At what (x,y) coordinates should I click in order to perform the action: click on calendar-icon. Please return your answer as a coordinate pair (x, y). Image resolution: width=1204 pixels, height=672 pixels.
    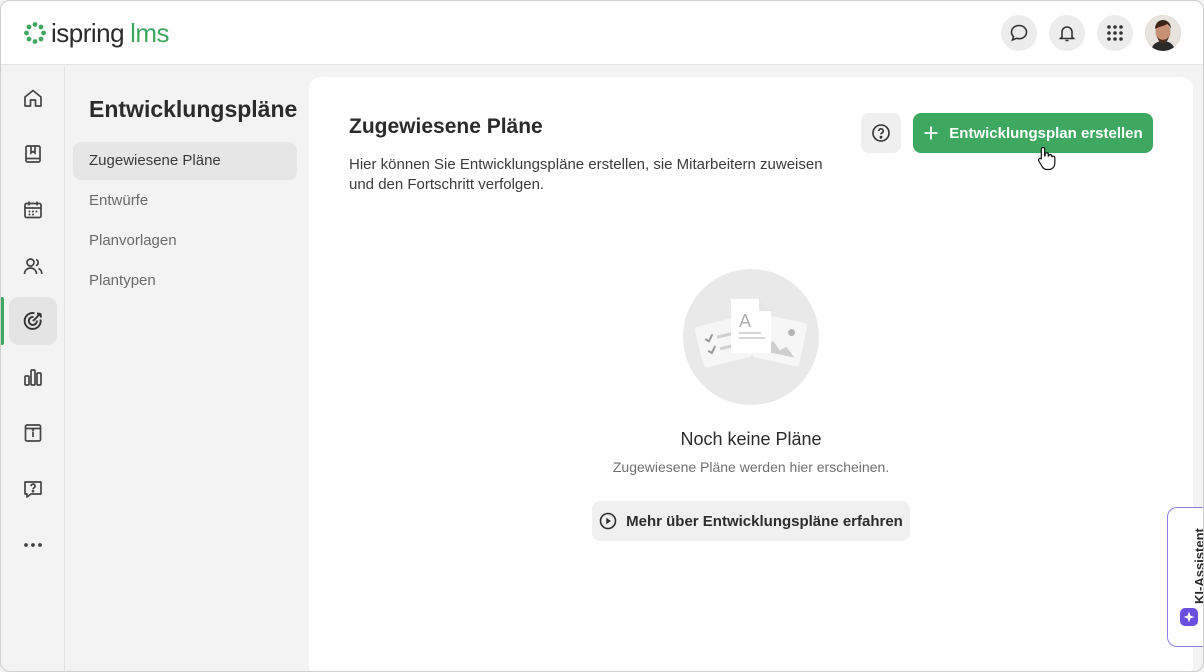
    Looking at the image, I should click on (33, 210).